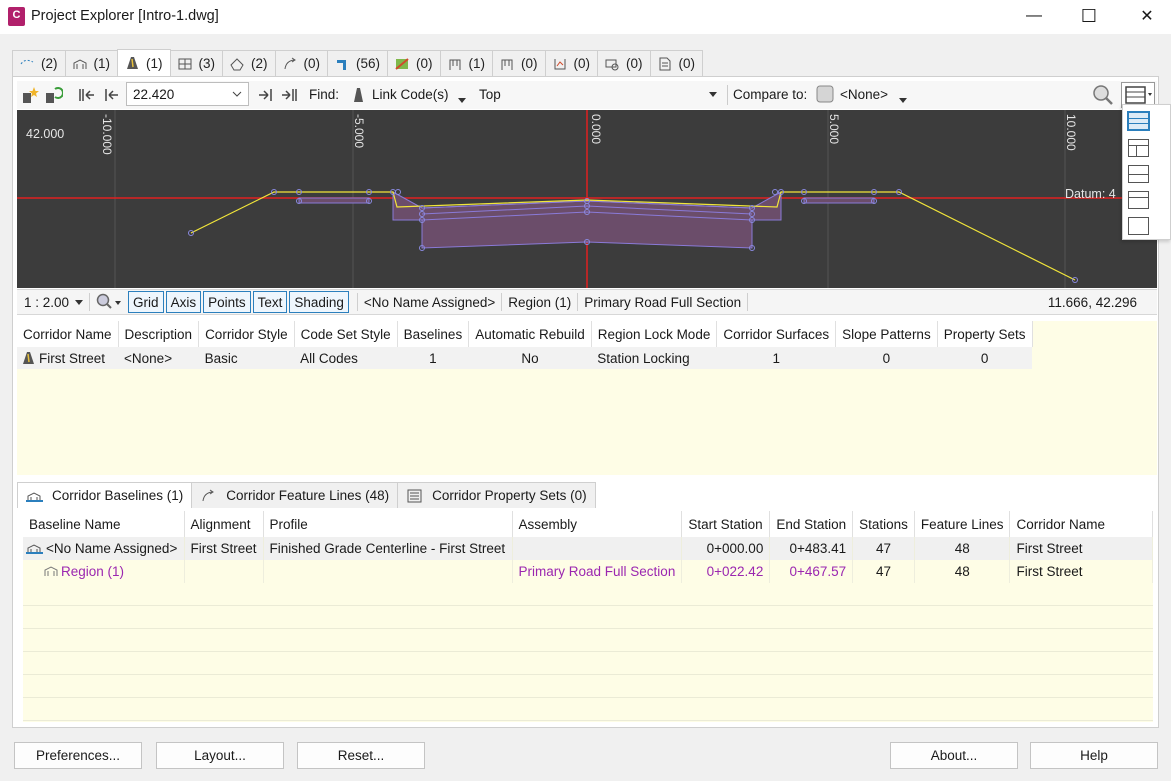 The image size is (1171, 781). I want to click on text-toggle: Text, so click(270, 302).